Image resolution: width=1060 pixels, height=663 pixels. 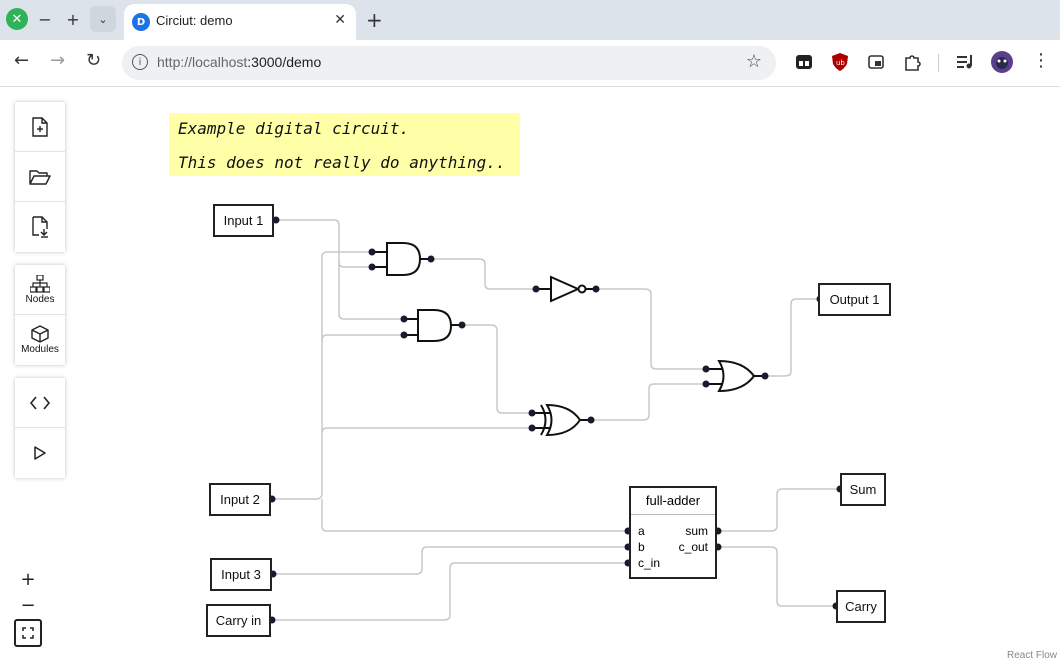 What do you see at coordinates (673, 532) in the screenshot?
I see `full-adder-node: full-adder a b c_in sum c_out` at bounding box center [673, 532].